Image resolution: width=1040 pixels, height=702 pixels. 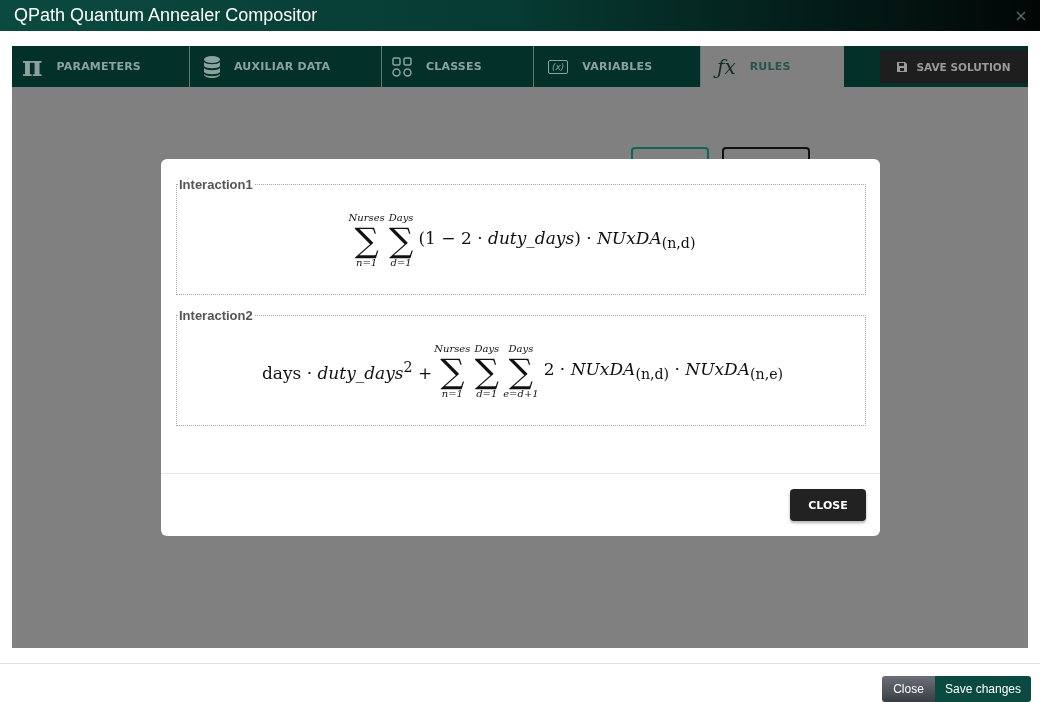 I want to click on database-icon, so click(x=212, y=66).